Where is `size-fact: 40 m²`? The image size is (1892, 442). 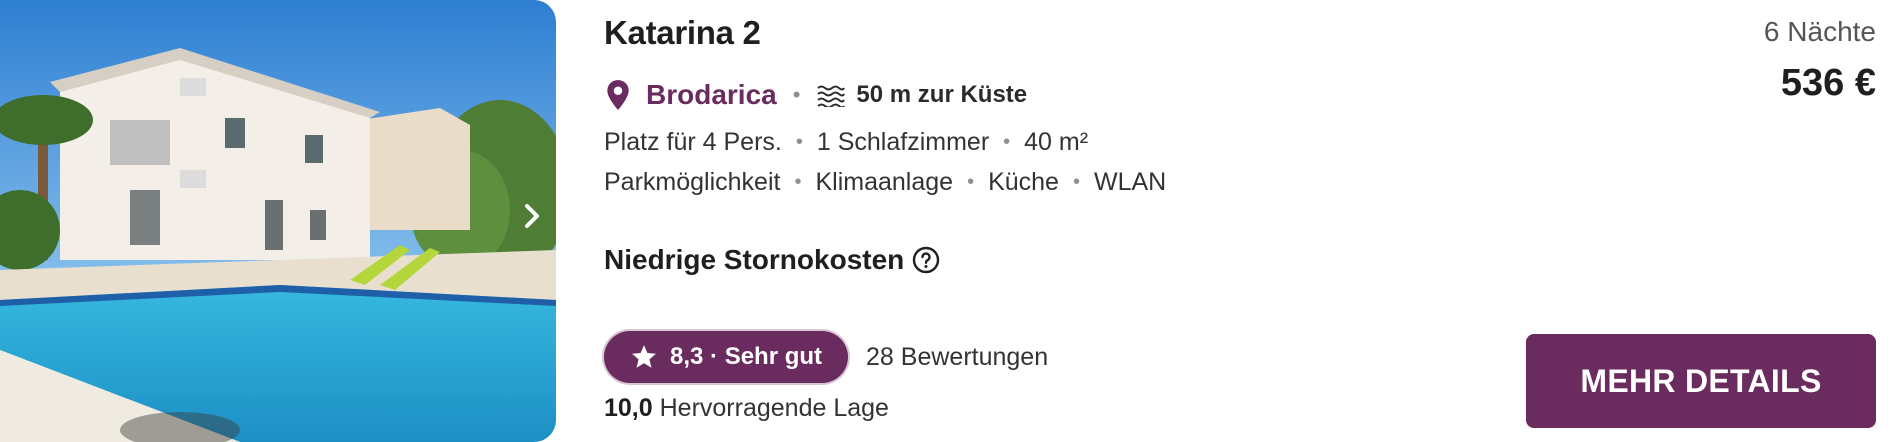
size-fact: 40 m² is located at coordinates (1056, 142).